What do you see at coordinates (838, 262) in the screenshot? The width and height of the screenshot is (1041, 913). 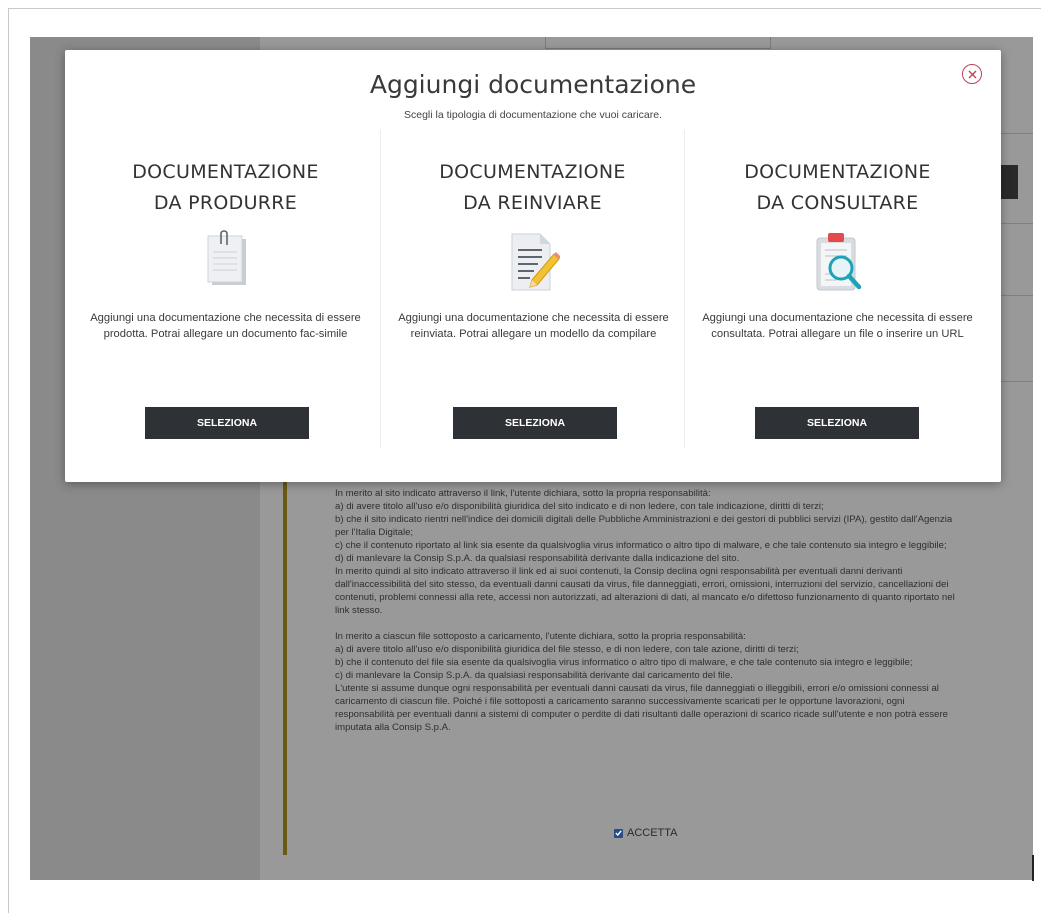 I see `clipboard-magnifier-icon` at bounding box center [838, 262].